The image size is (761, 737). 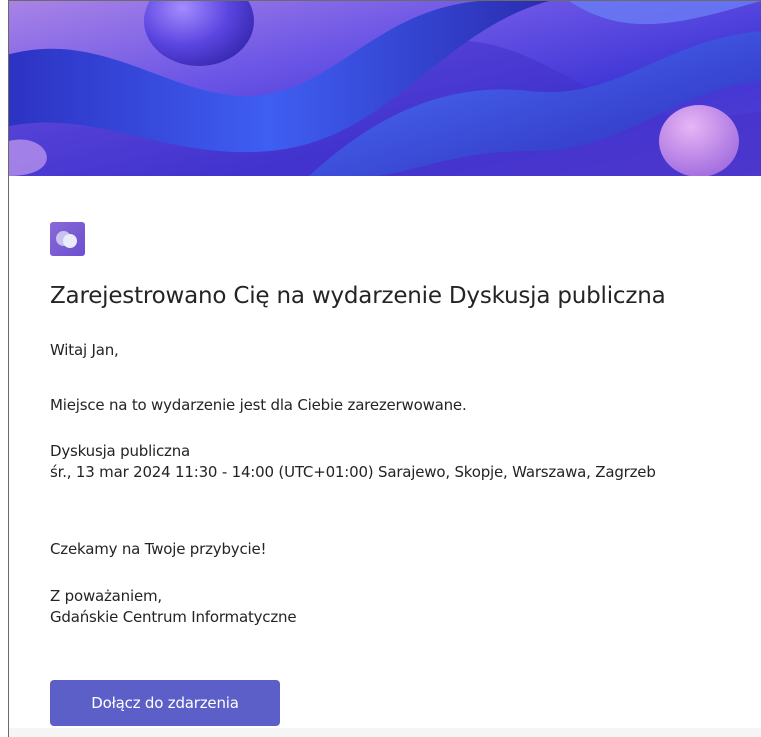 I want to click on greeting-text: Witaj Jan,, so click(x=84, y=350).